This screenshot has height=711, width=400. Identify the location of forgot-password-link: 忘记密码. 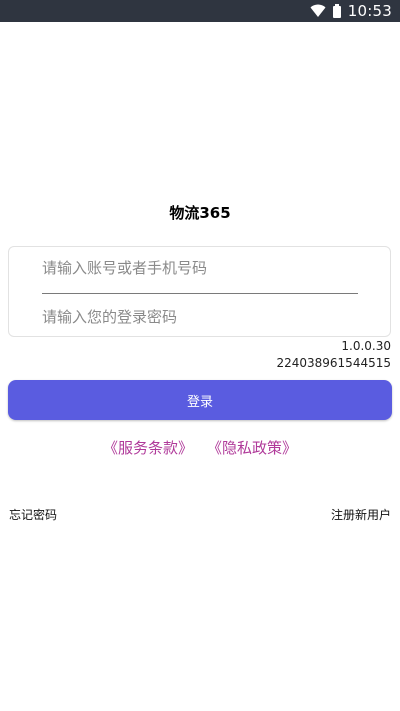
(33, 514).